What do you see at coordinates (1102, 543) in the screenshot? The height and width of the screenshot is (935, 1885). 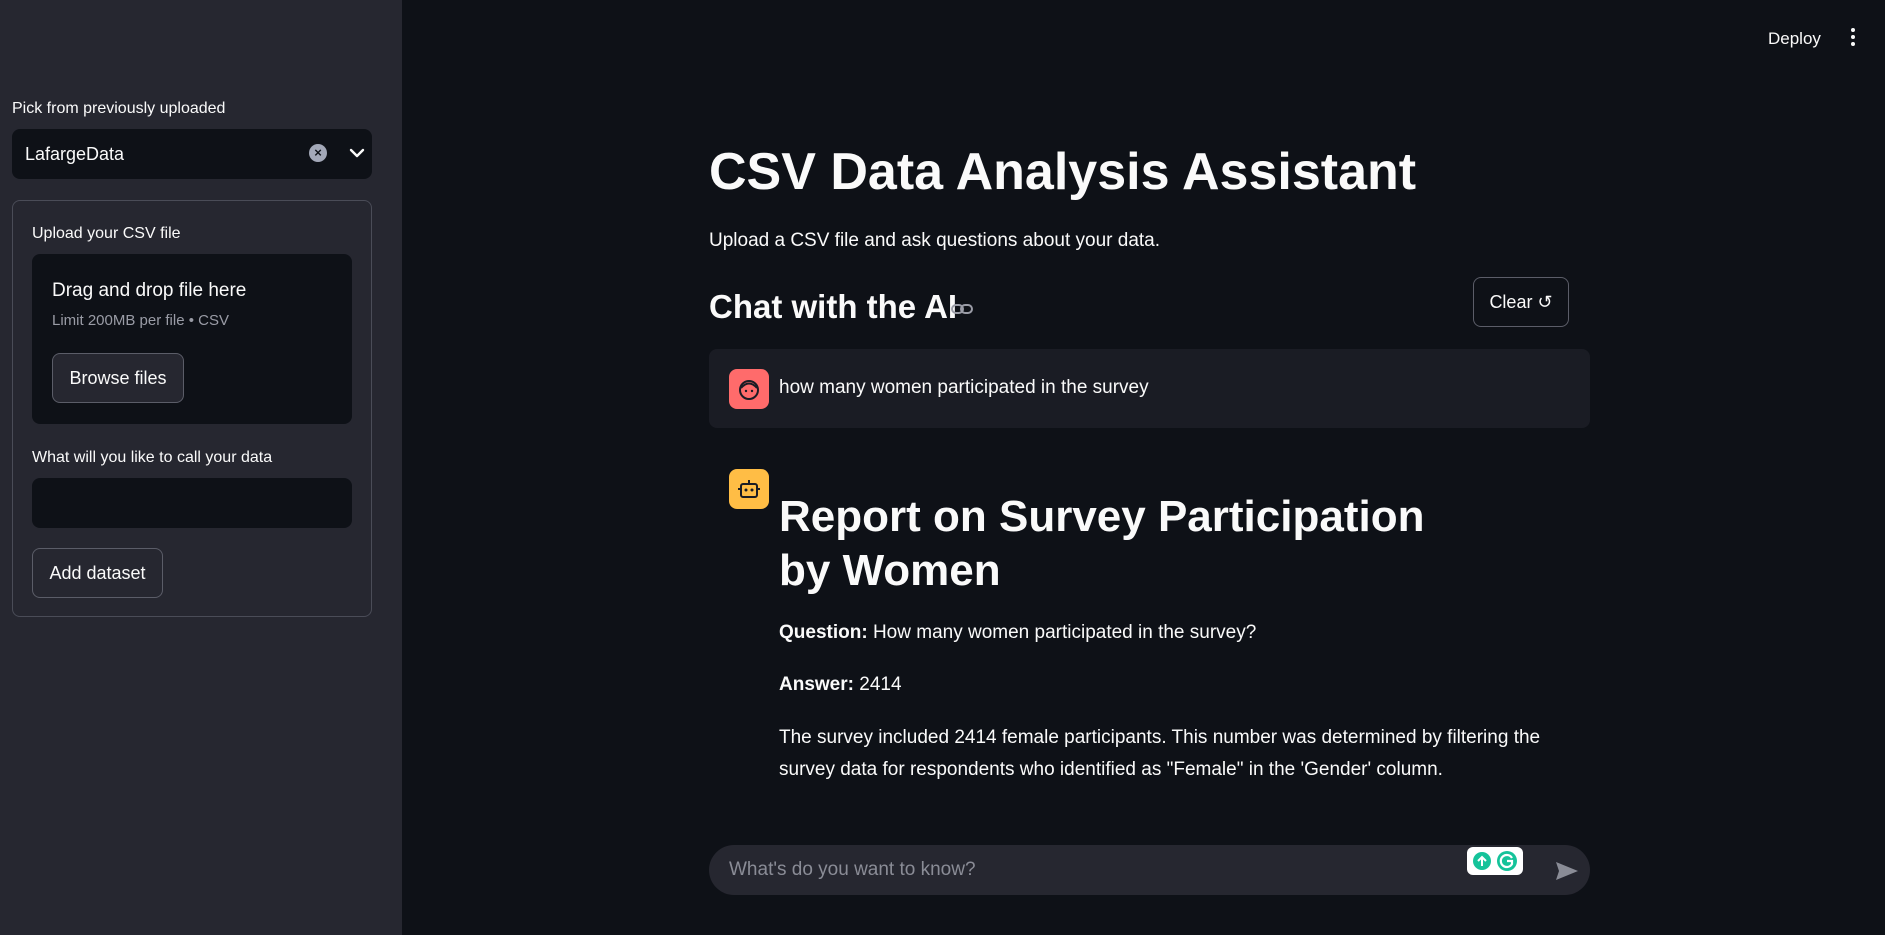 I see `report-title: Report on Survey Participation by Women` at bounding box center [1102, 543].